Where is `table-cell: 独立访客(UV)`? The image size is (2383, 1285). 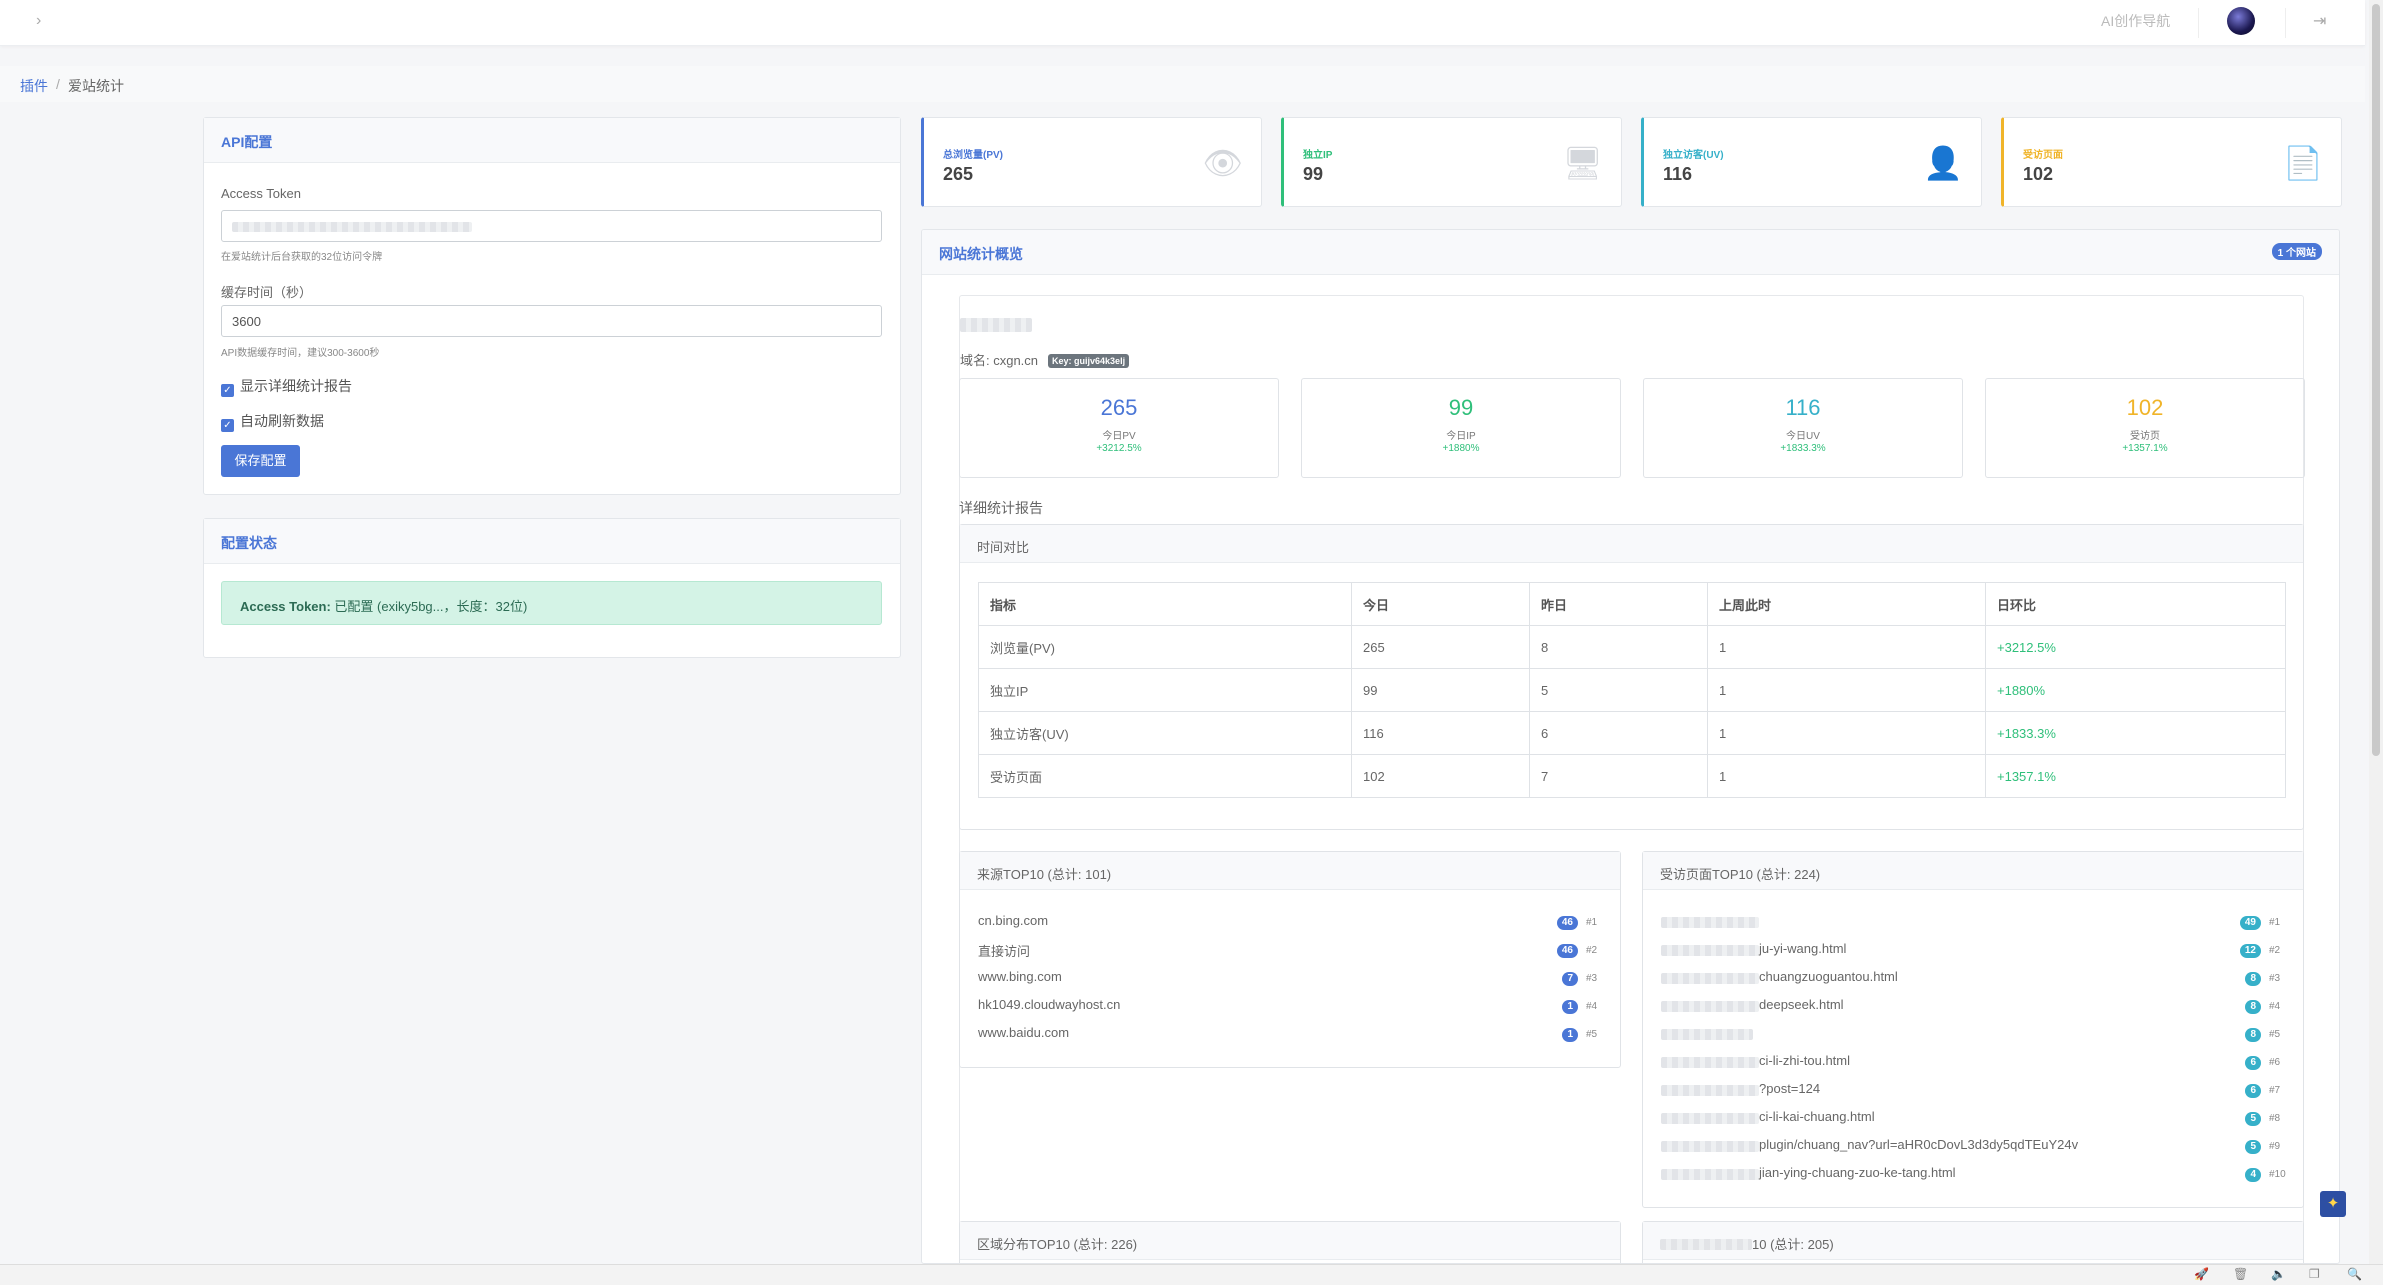
table-cell: 独立访客(UV) is located at coordinates (1165, 733).